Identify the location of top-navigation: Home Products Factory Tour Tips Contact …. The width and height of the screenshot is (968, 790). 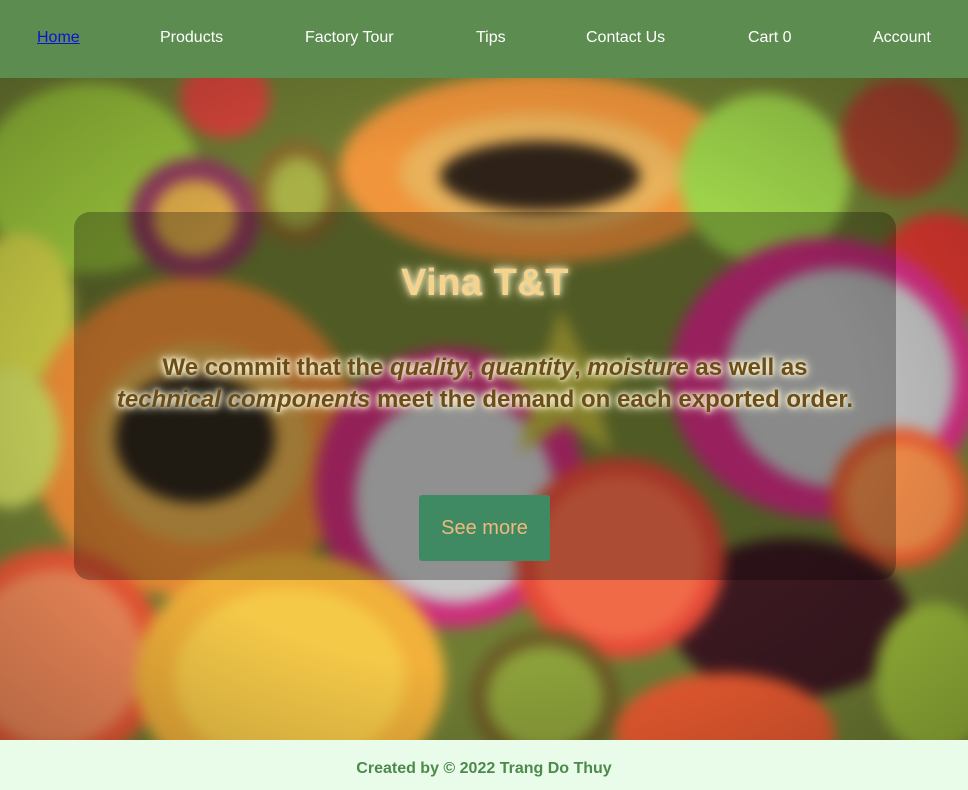
(484, 39).